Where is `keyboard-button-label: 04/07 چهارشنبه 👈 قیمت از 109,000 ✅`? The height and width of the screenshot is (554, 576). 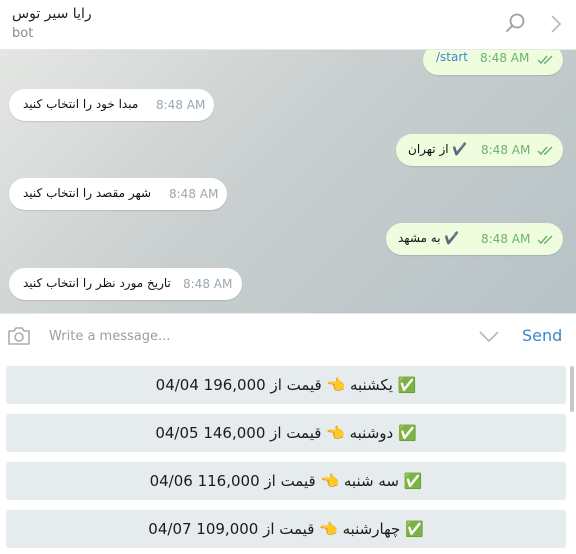
keyboard-button-label: 04/07 چهارشنبه 👈 قیمت از 109,000 ✅ is located at coordinates (286, 529).